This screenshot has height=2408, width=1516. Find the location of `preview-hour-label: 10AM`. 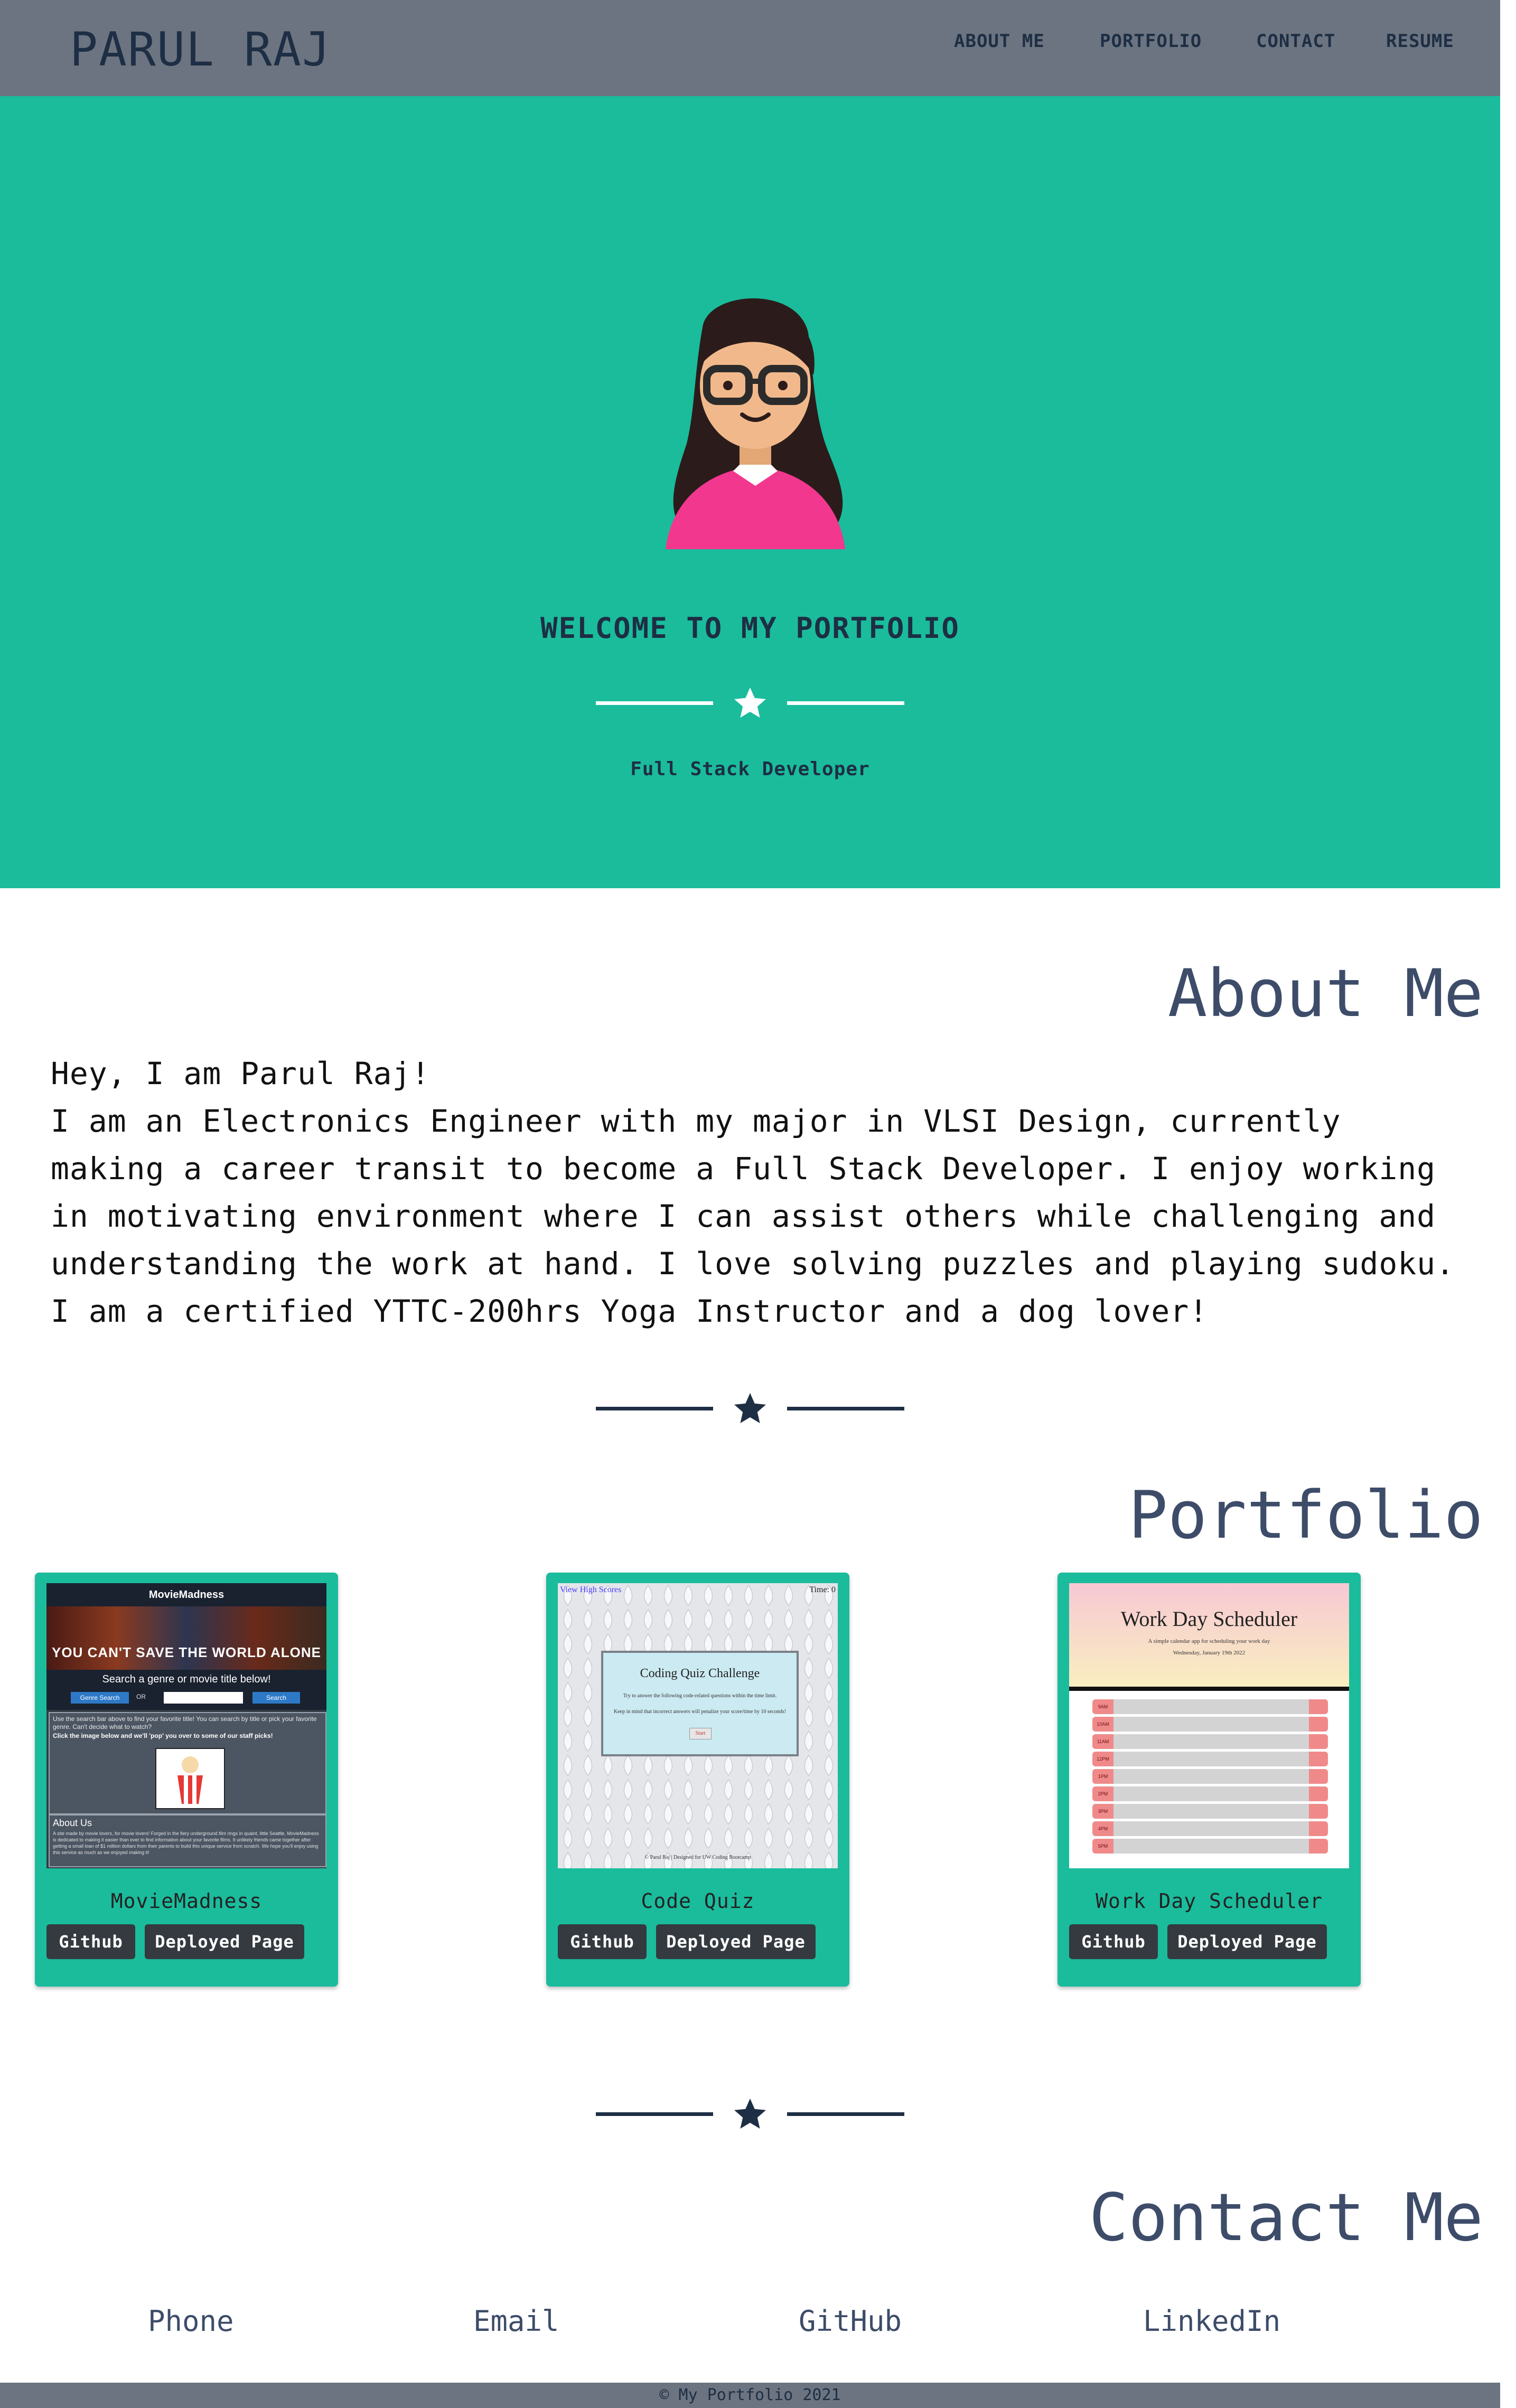

preview-hour-label: 10AM is located at coordinates (1102, 1724).